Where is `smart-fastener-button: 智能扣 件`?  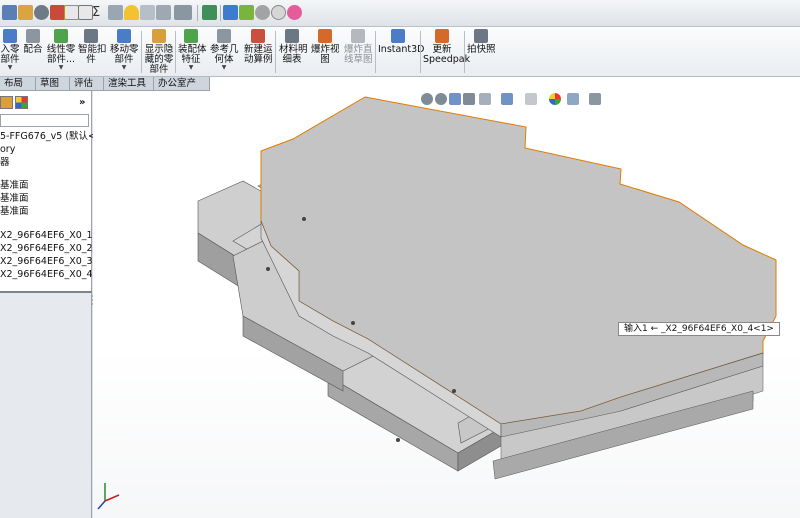 smart-fastener-button: 智能扣 件 is located at coordinates (92, 52).